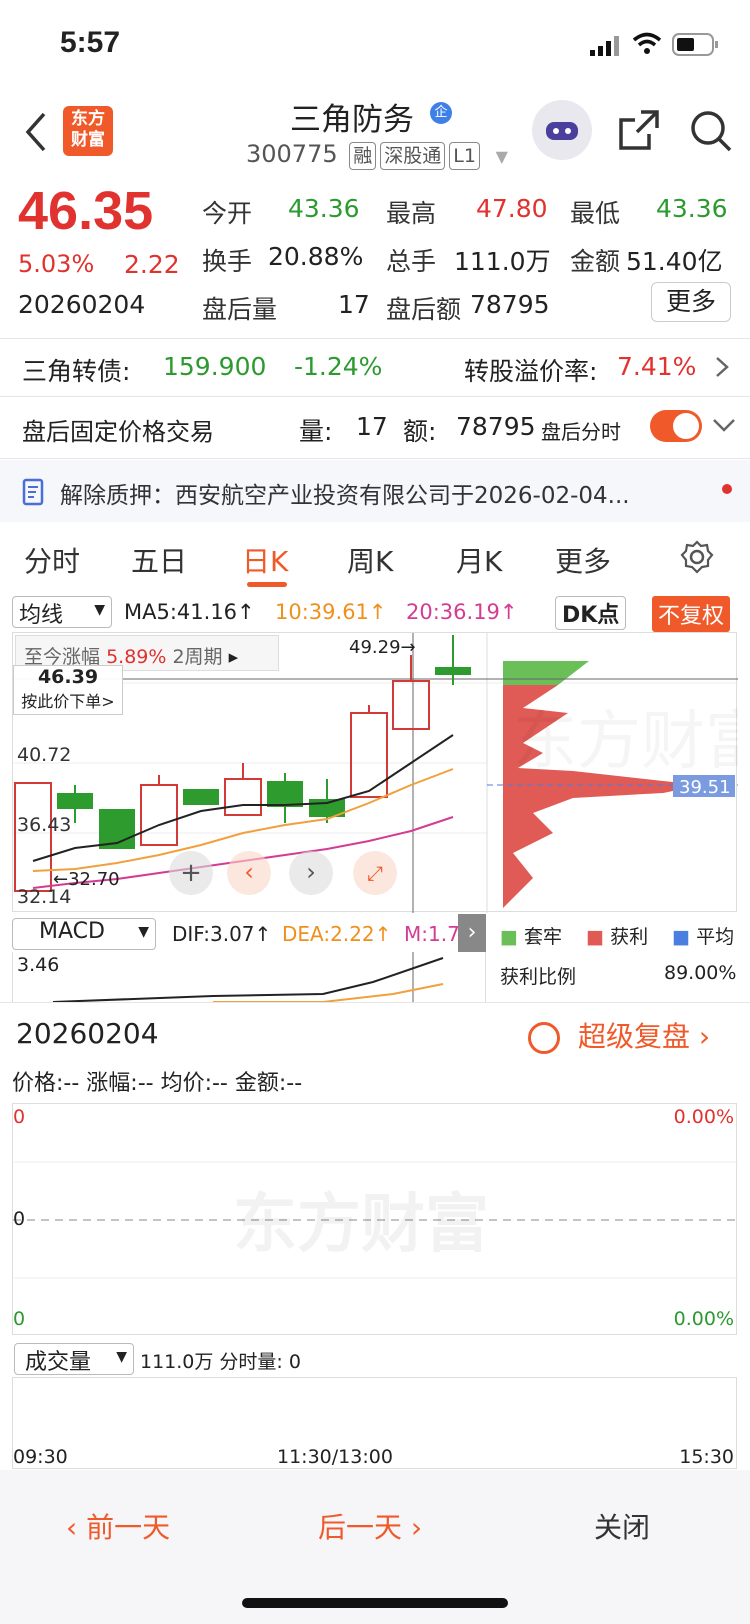 This screenshot has height=1624, width=750. I want to click on volume-select: 成交量 ▼, so click(74, 1359).